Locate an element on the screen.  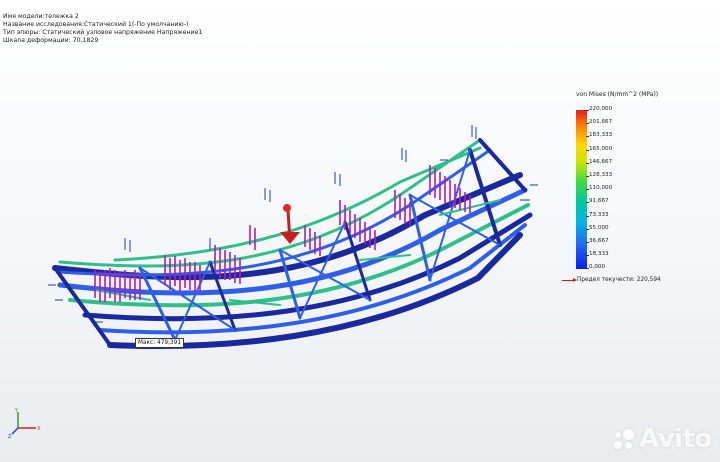
legend-tick: 220,000 is located at coordinates (599, 109).